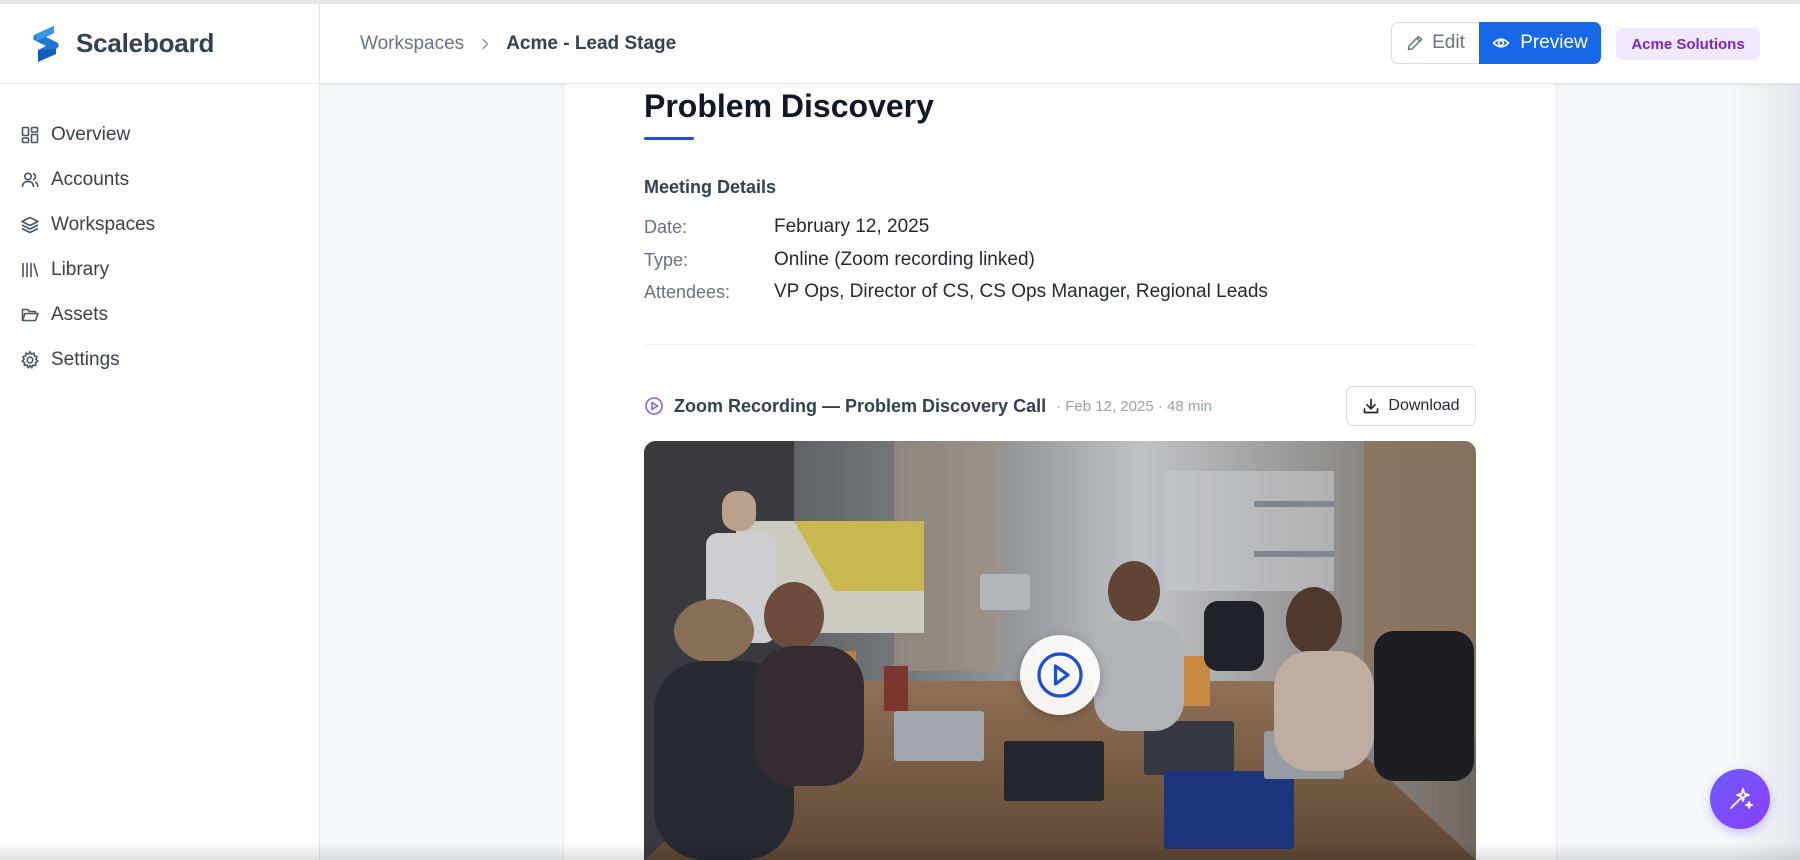  I want to click on sidebar-item-library: Library, so click(159, 269).